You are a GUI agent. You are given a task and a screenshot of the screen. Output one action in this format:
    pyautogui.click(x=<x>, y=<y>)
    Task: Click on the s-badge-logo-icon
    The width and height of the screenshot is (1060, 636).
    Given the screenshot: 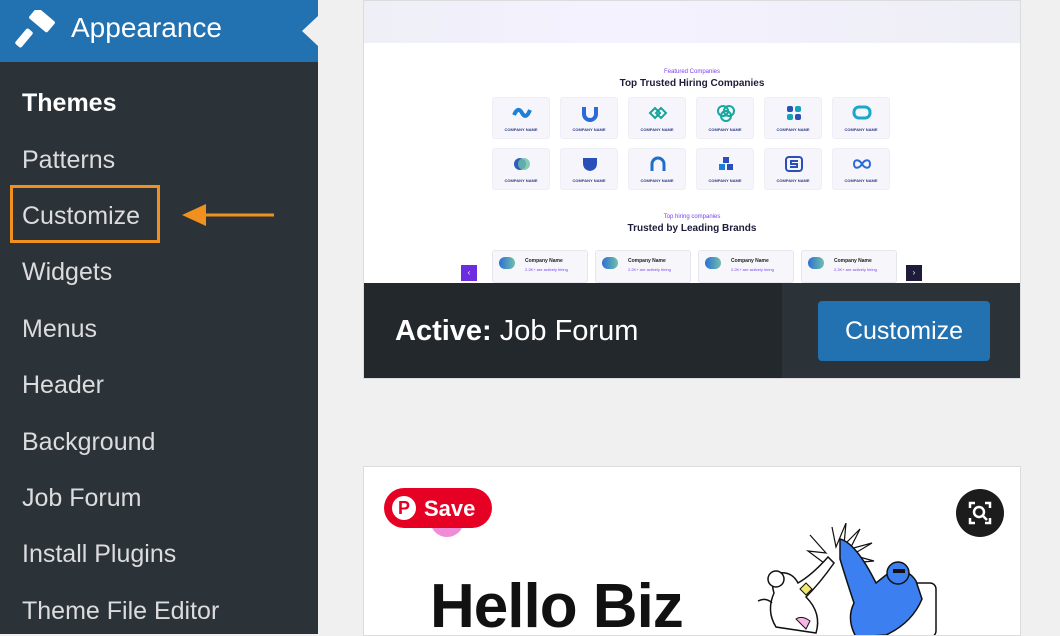 What is the action you would take?
    pyautogui.click(x=794, y=164)
    